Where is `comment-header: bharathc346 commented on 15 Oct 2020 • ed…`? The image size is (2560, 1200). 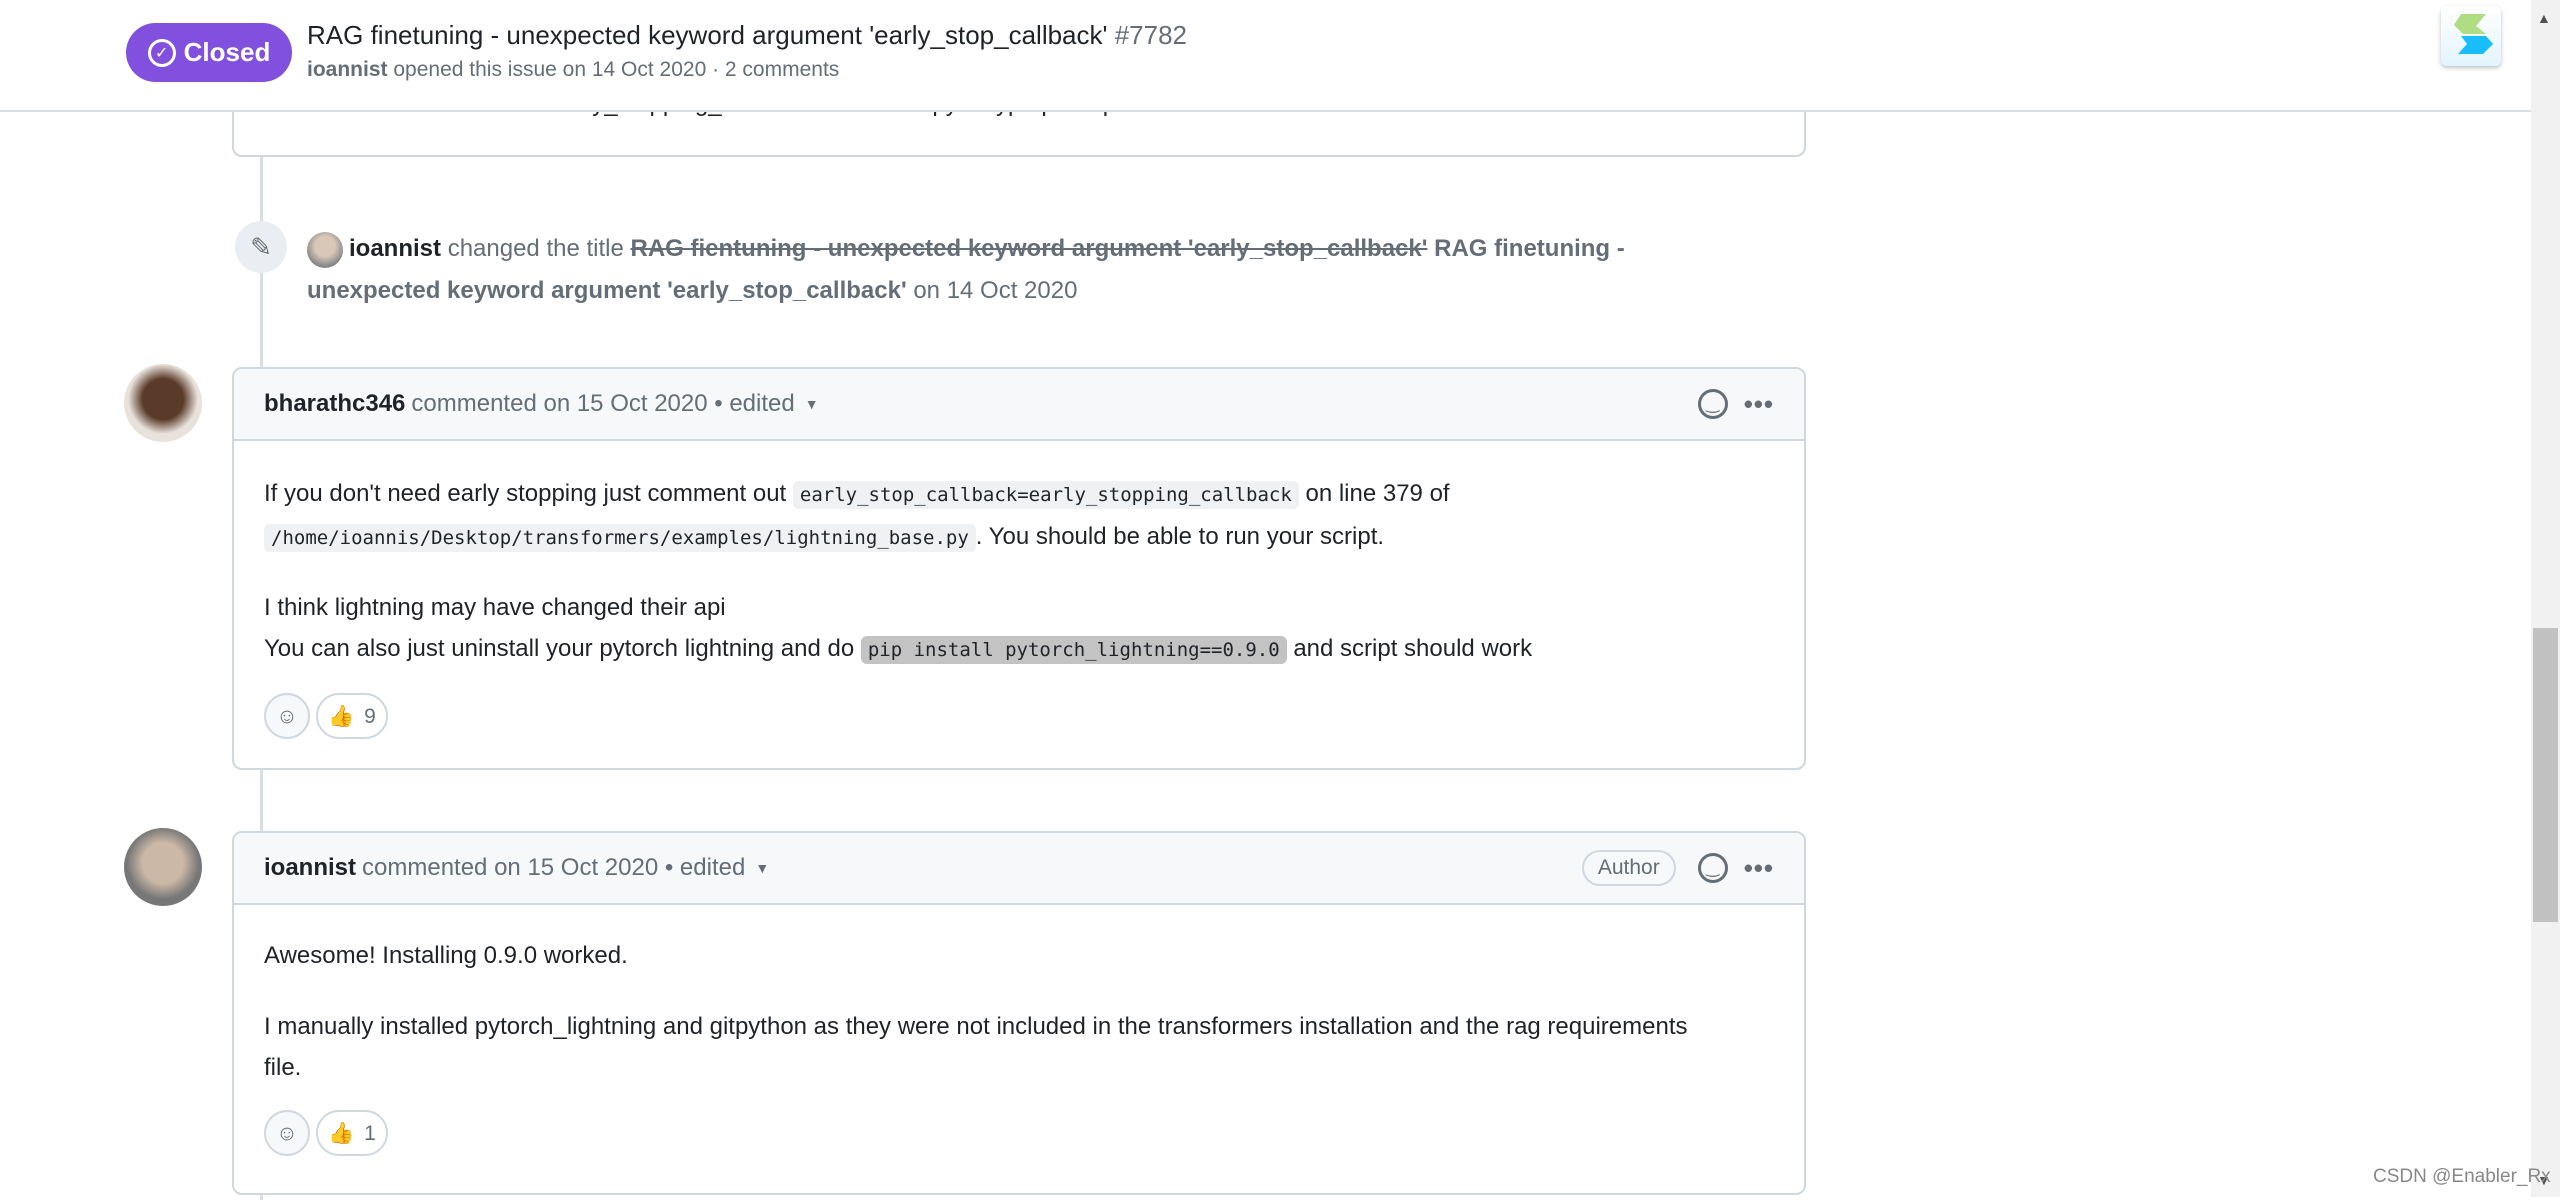
comment-header: bharathc346 commented on 15 Oct 2020 • ed… is located at coordinates (1019, 405).